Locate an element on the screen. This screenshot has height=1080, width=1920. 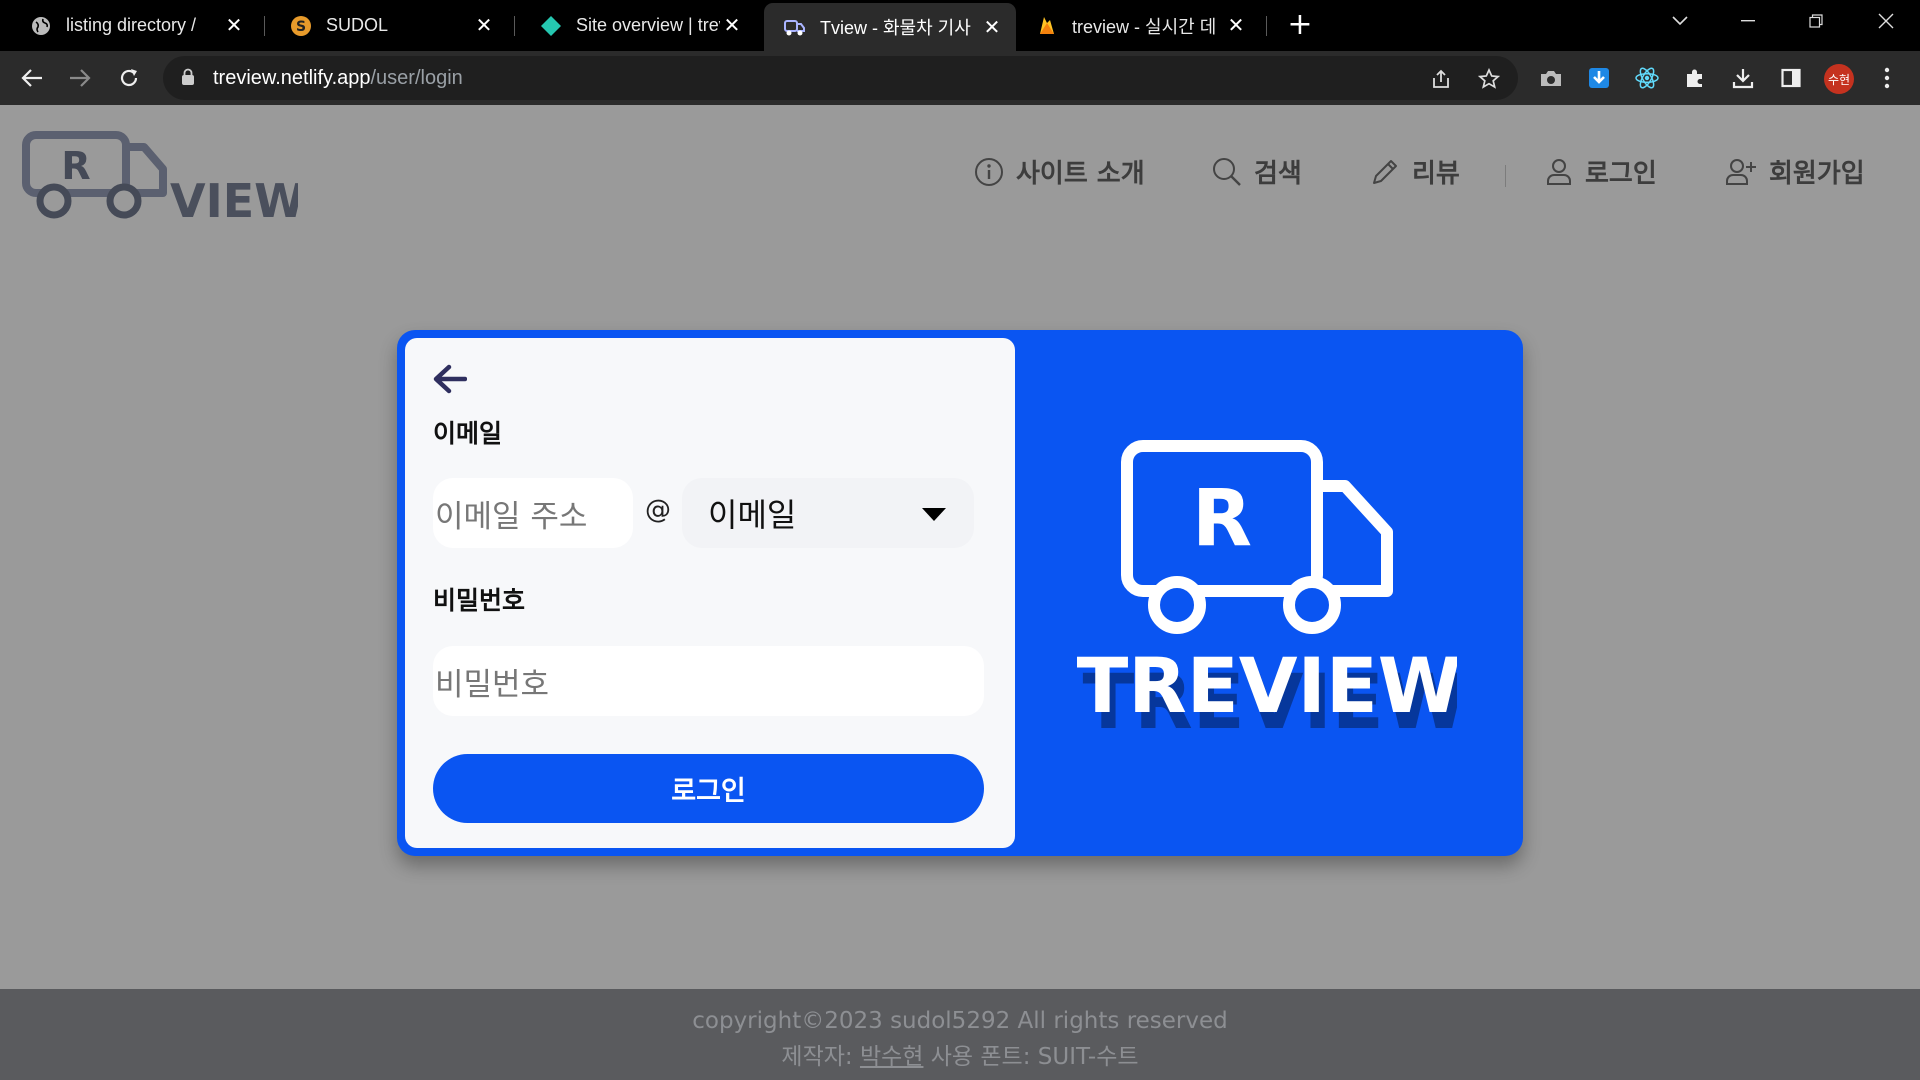
url-host: treview.netlify.app is located at coordinates (292, 78).